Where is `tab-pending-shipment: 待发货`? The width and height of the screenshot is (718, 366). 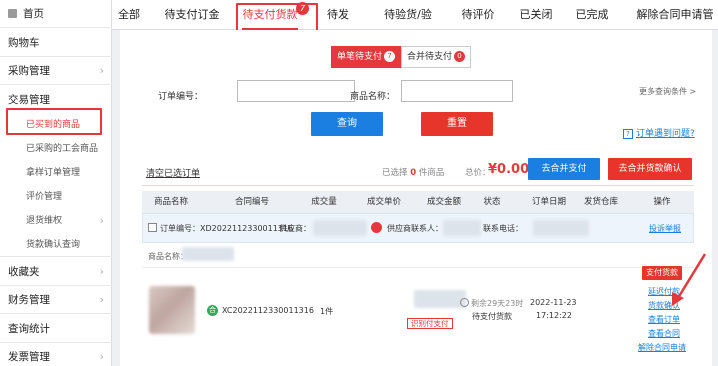
tab-pending-shipment: 待发货 is located at coordinates (338, 25).